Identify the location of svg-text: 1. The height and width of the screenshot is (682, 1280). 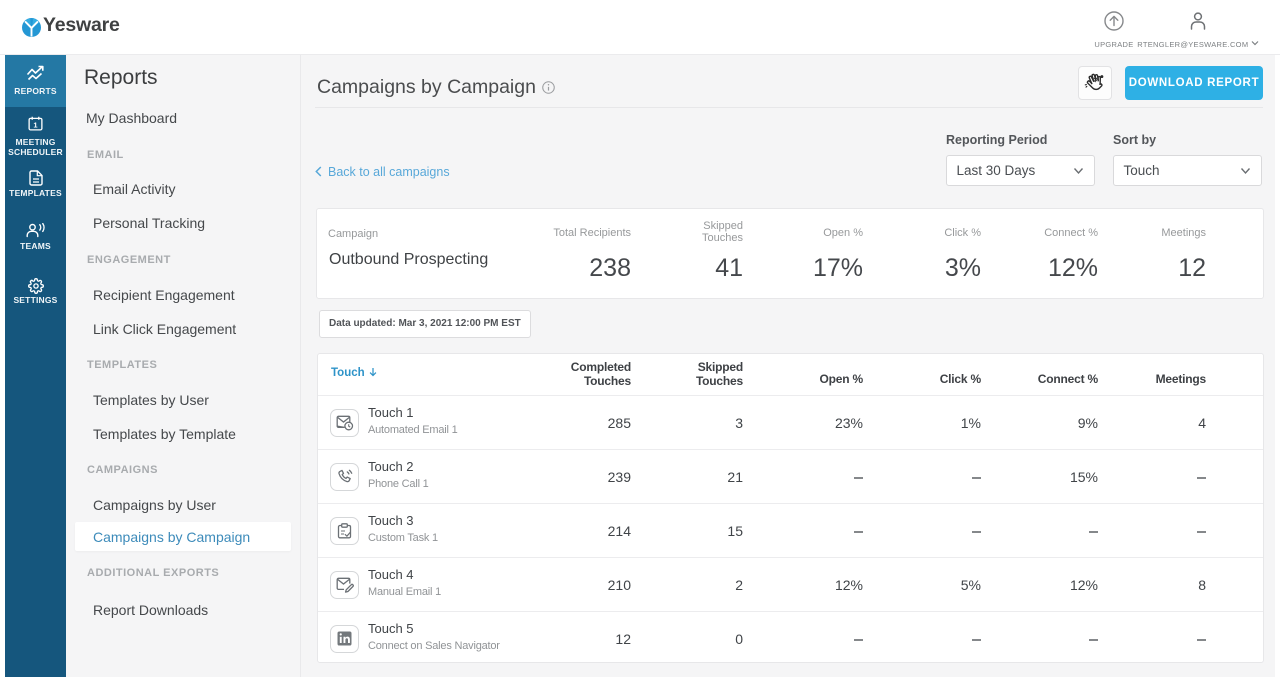
(35, 125).